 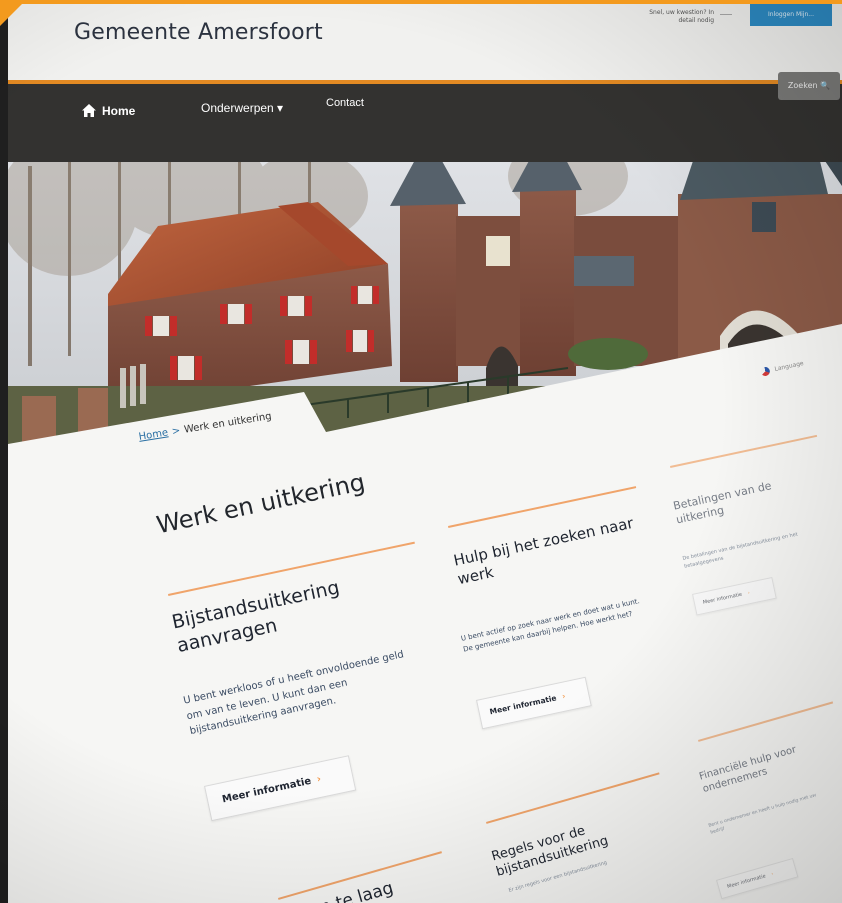 What do you see at coordinates (681, 16) in the screenshot?
I see `header-note: Snel, uw kwestion? In detail nodig` at bounding box center [681, 16].